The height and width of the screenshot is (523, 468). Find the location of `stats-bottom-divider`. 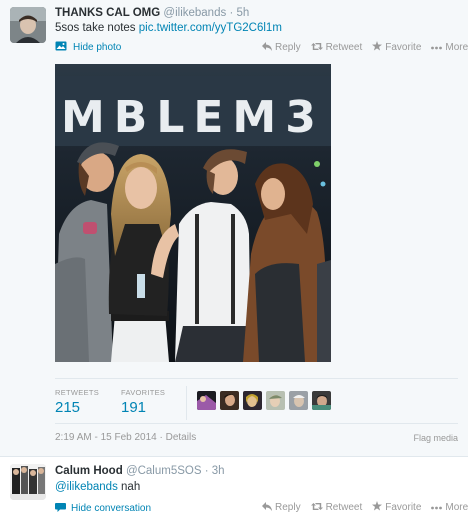

stats-bottom-divider is located at coordinates (256, 423).